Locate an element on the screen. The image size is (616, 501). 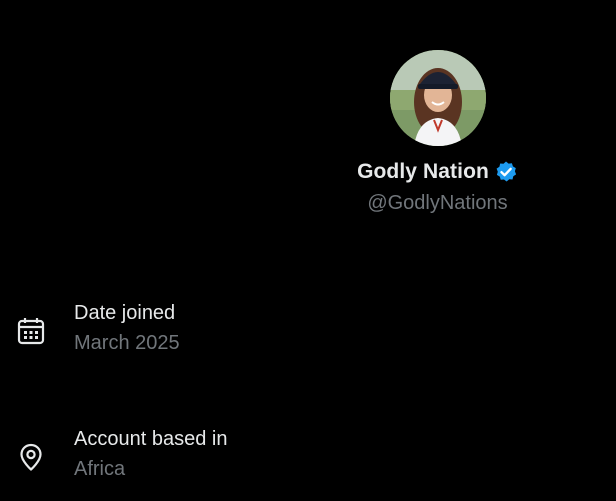
profile-header: Godly Nation @GodlyNations is located at coordinates (437, 132).